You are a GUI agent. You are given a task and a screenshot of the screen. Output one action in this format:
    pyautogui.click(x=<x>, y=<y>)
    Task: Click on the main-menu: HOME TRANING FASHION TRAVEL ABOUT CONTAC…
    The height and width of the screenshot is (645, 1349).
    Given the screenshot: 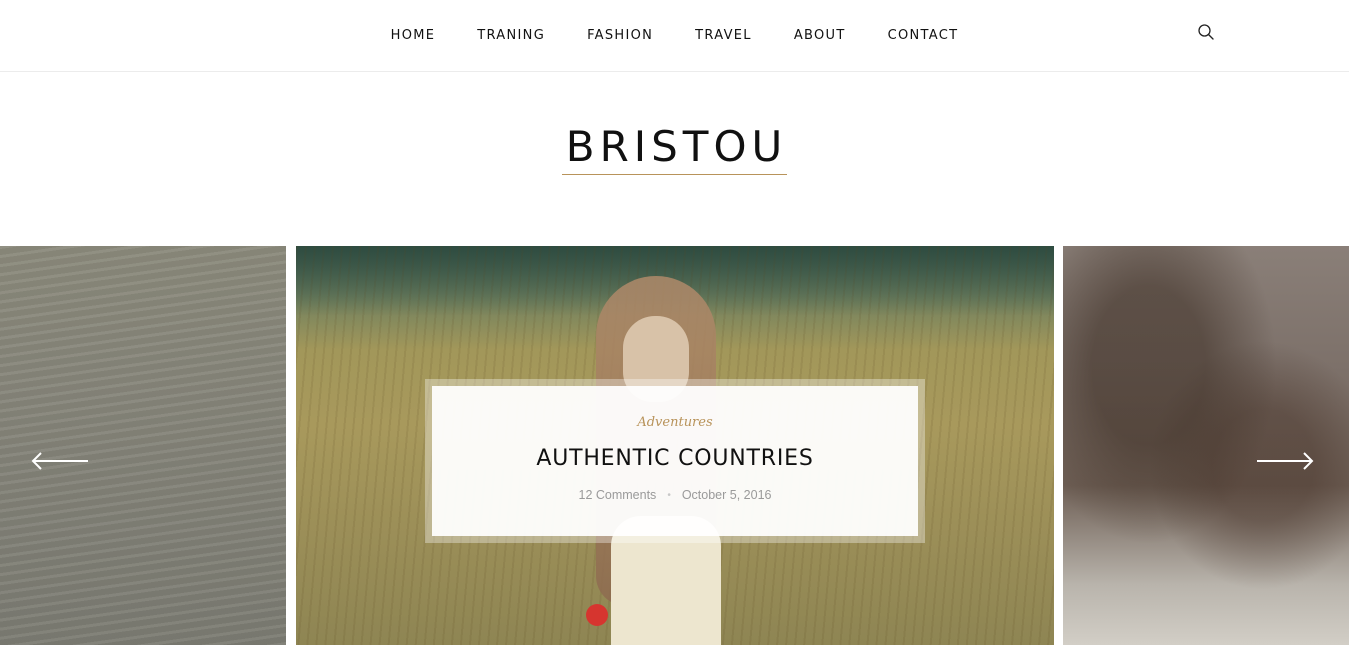 What is the action you would take?
    pyautogui.click(x=674, y=35)
    